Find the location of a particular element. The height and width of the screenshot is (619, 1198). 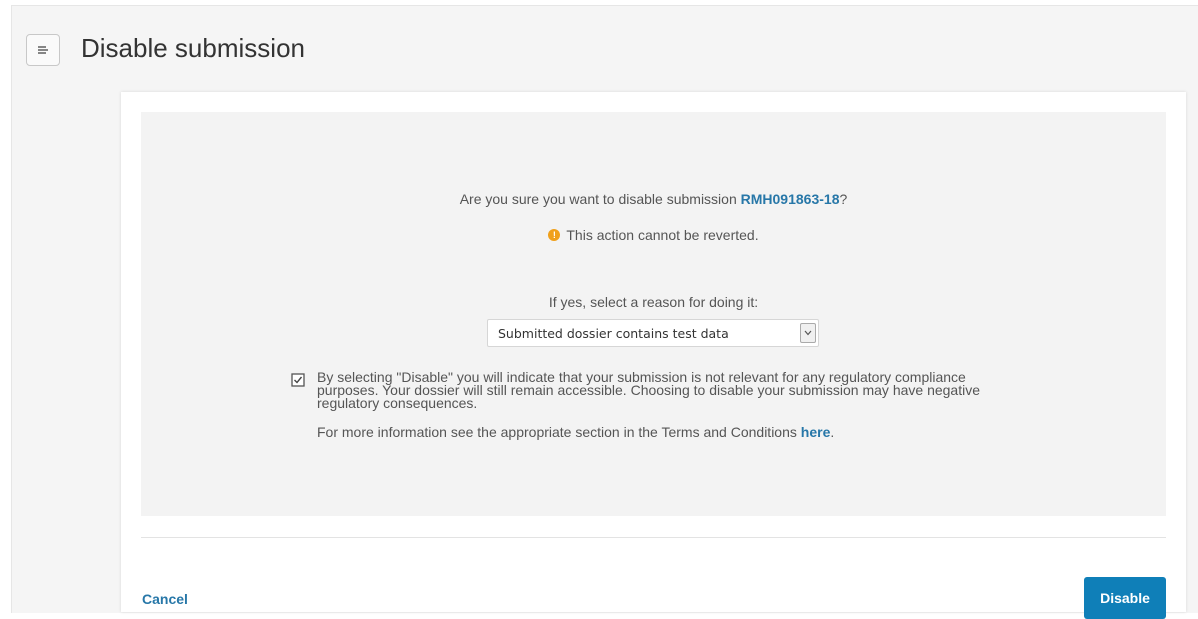

reason-label: If yes, select a reason for doing it: is located at coordinates (653, 302).